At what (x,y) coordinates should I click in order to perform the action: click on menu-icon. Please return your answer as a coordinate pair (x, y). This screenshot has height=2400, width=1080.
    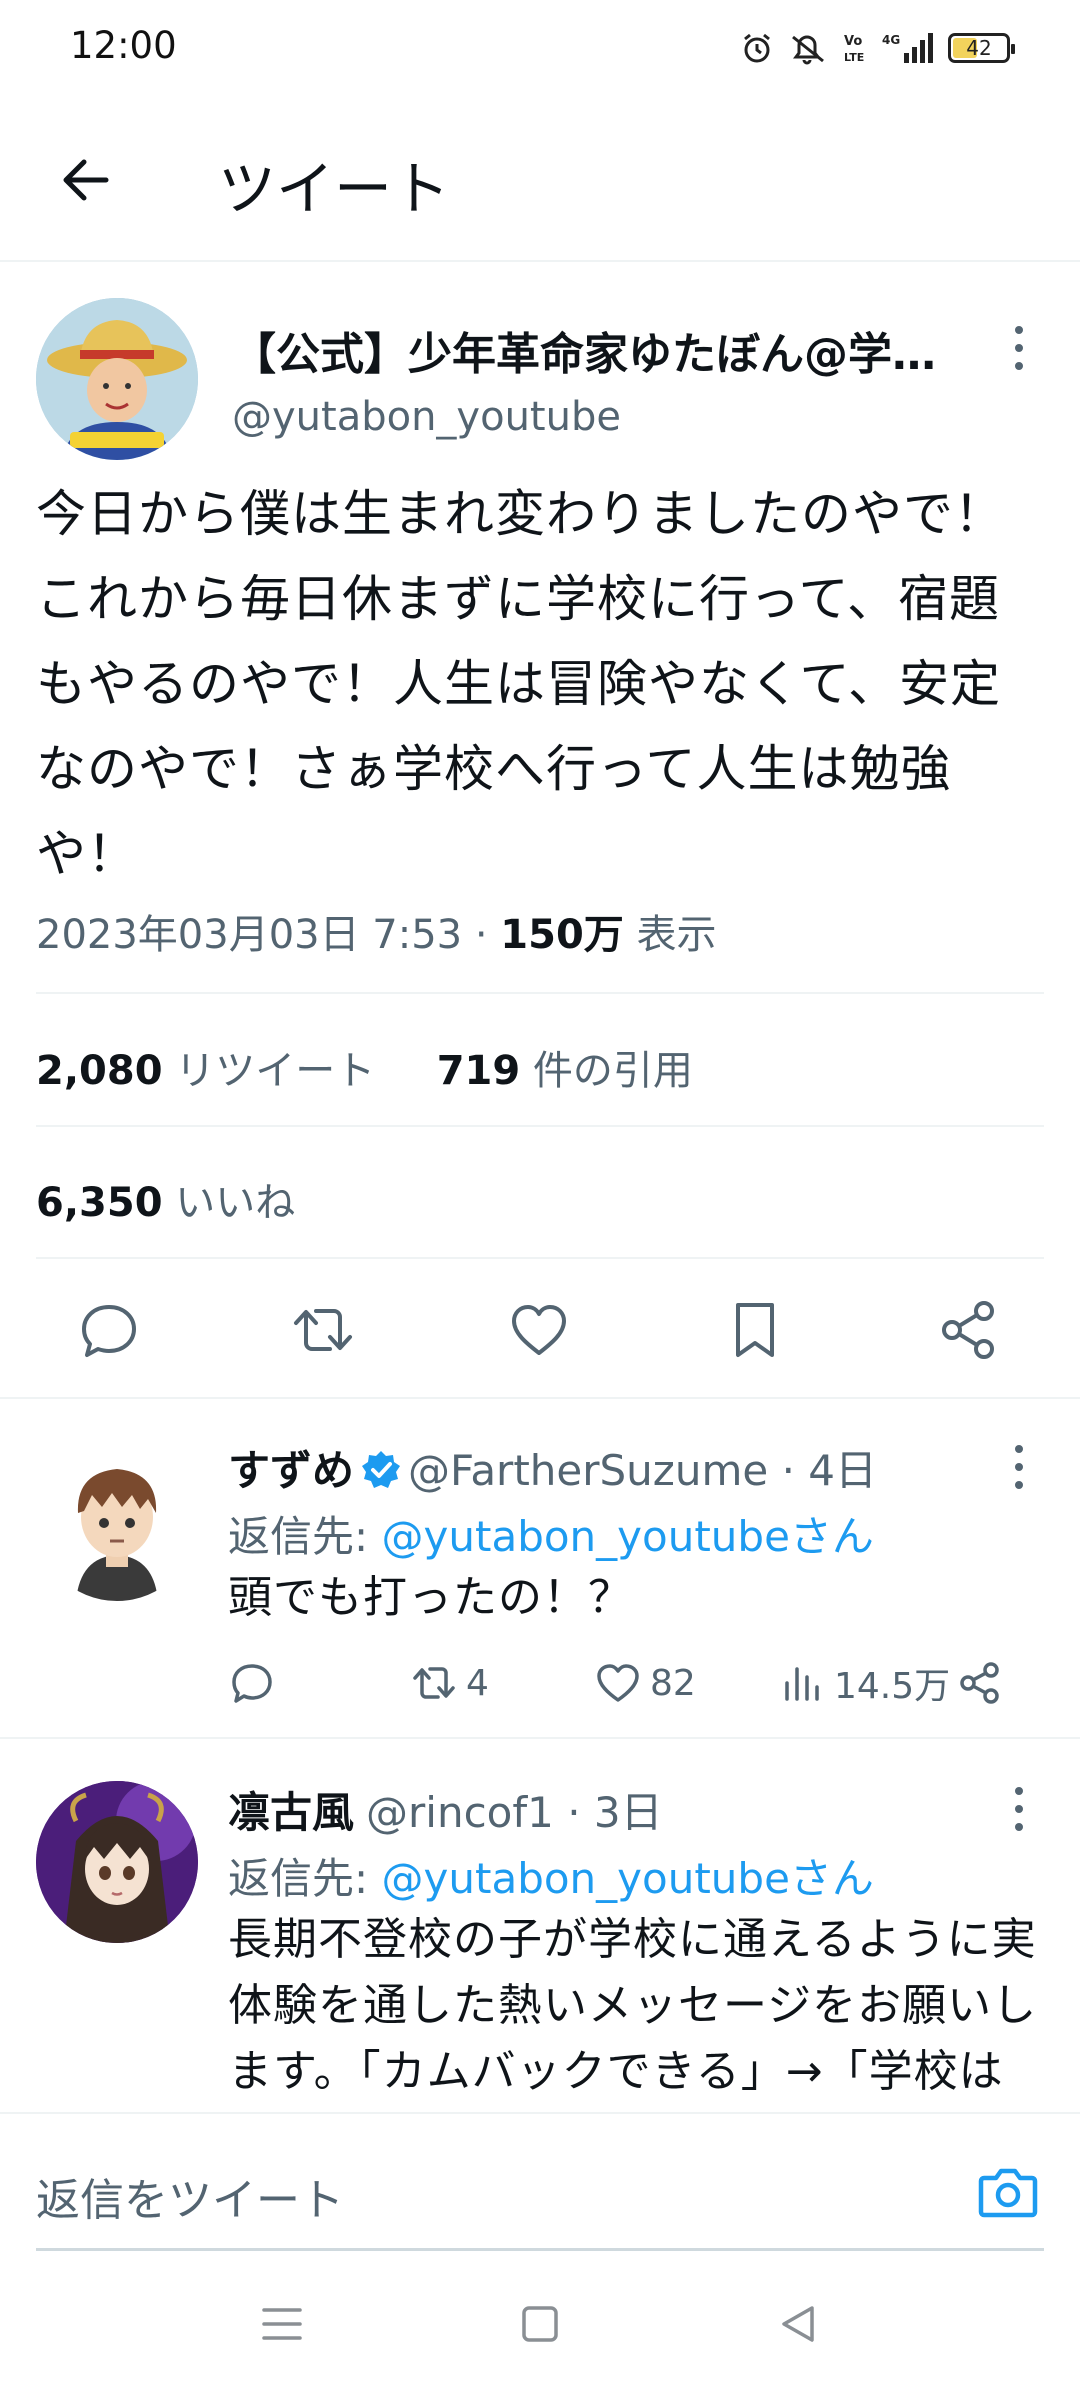
    Looking at the image, I should click on (282, 2324).